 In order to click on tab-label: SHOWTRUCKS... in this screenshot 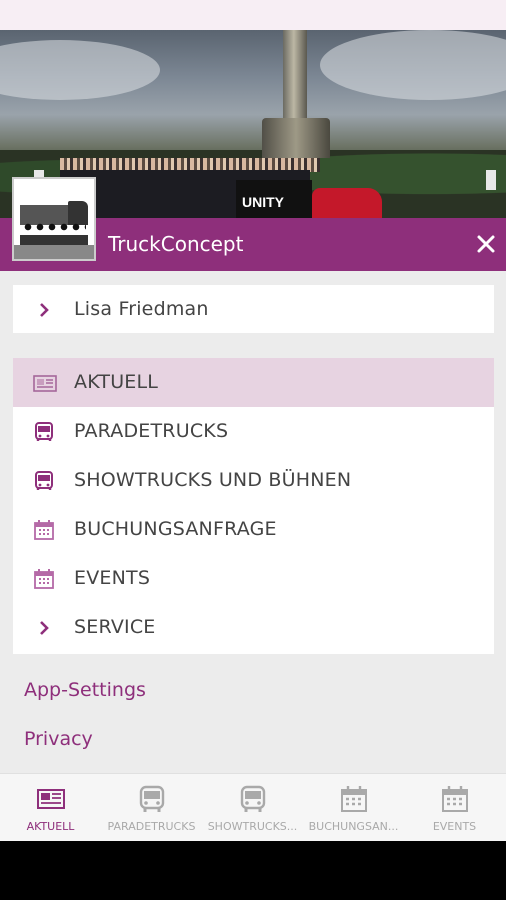, I will do `click(252, 826)`.